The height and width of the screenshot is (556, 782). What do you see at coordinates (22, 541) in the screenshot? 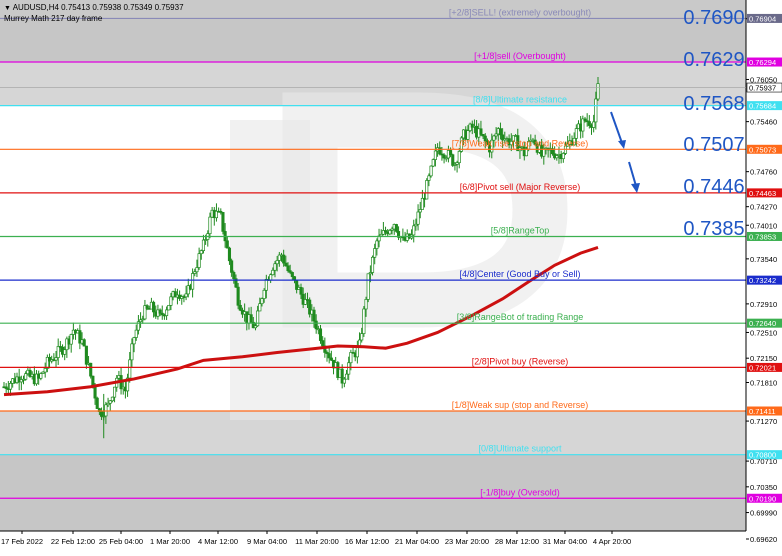
I see `x-tick-label: 17 Feb 2022` at bounding box center [22, 541].